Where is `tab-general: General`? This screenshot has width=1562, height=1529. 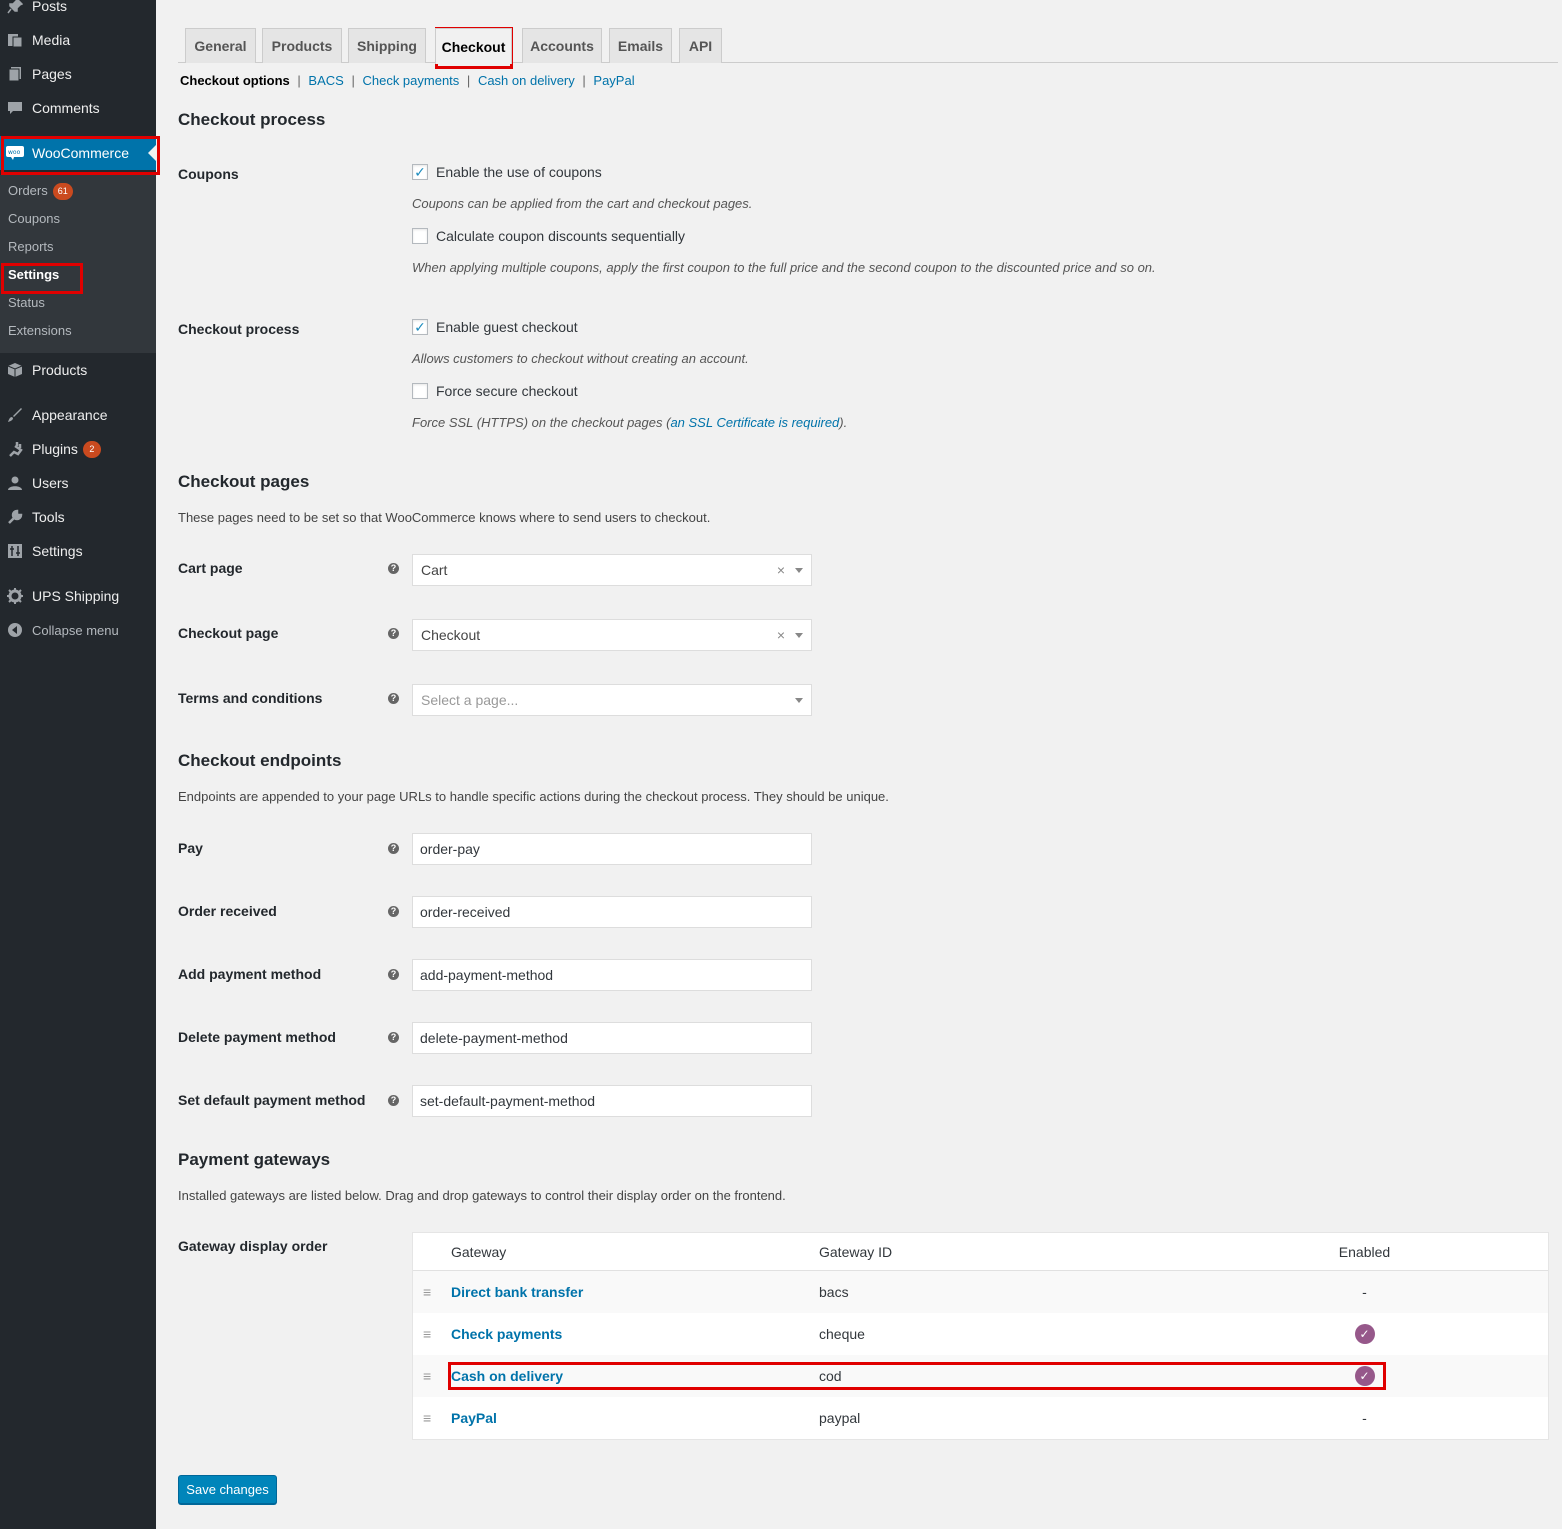
tab-general: General is located at coordinates (220, 45).